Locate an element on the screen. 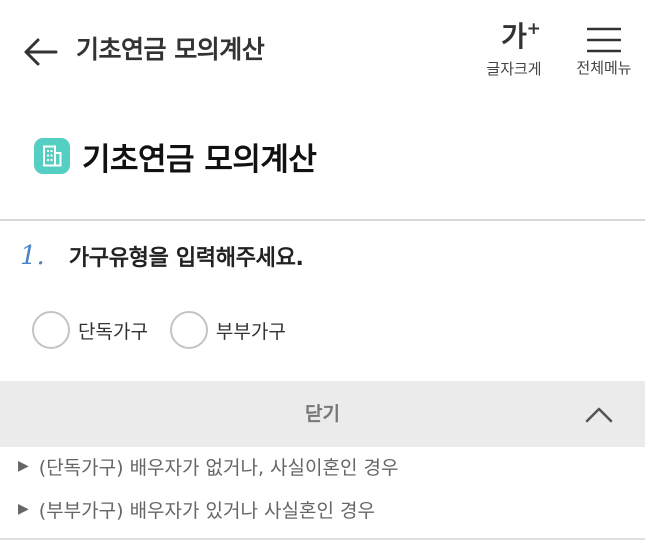  option-label: 단독가구 is located at coordinates (113, 331).